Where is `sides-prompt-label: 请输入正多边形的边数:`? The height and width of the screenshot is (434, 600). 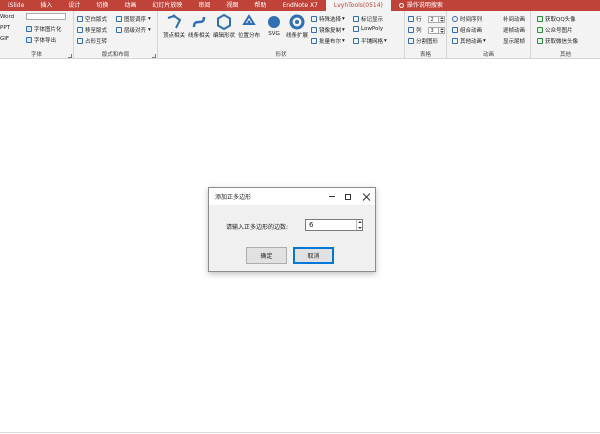
sides-prompt-label: 请输入正多边形的边数: is located at coordinates (257, 227).